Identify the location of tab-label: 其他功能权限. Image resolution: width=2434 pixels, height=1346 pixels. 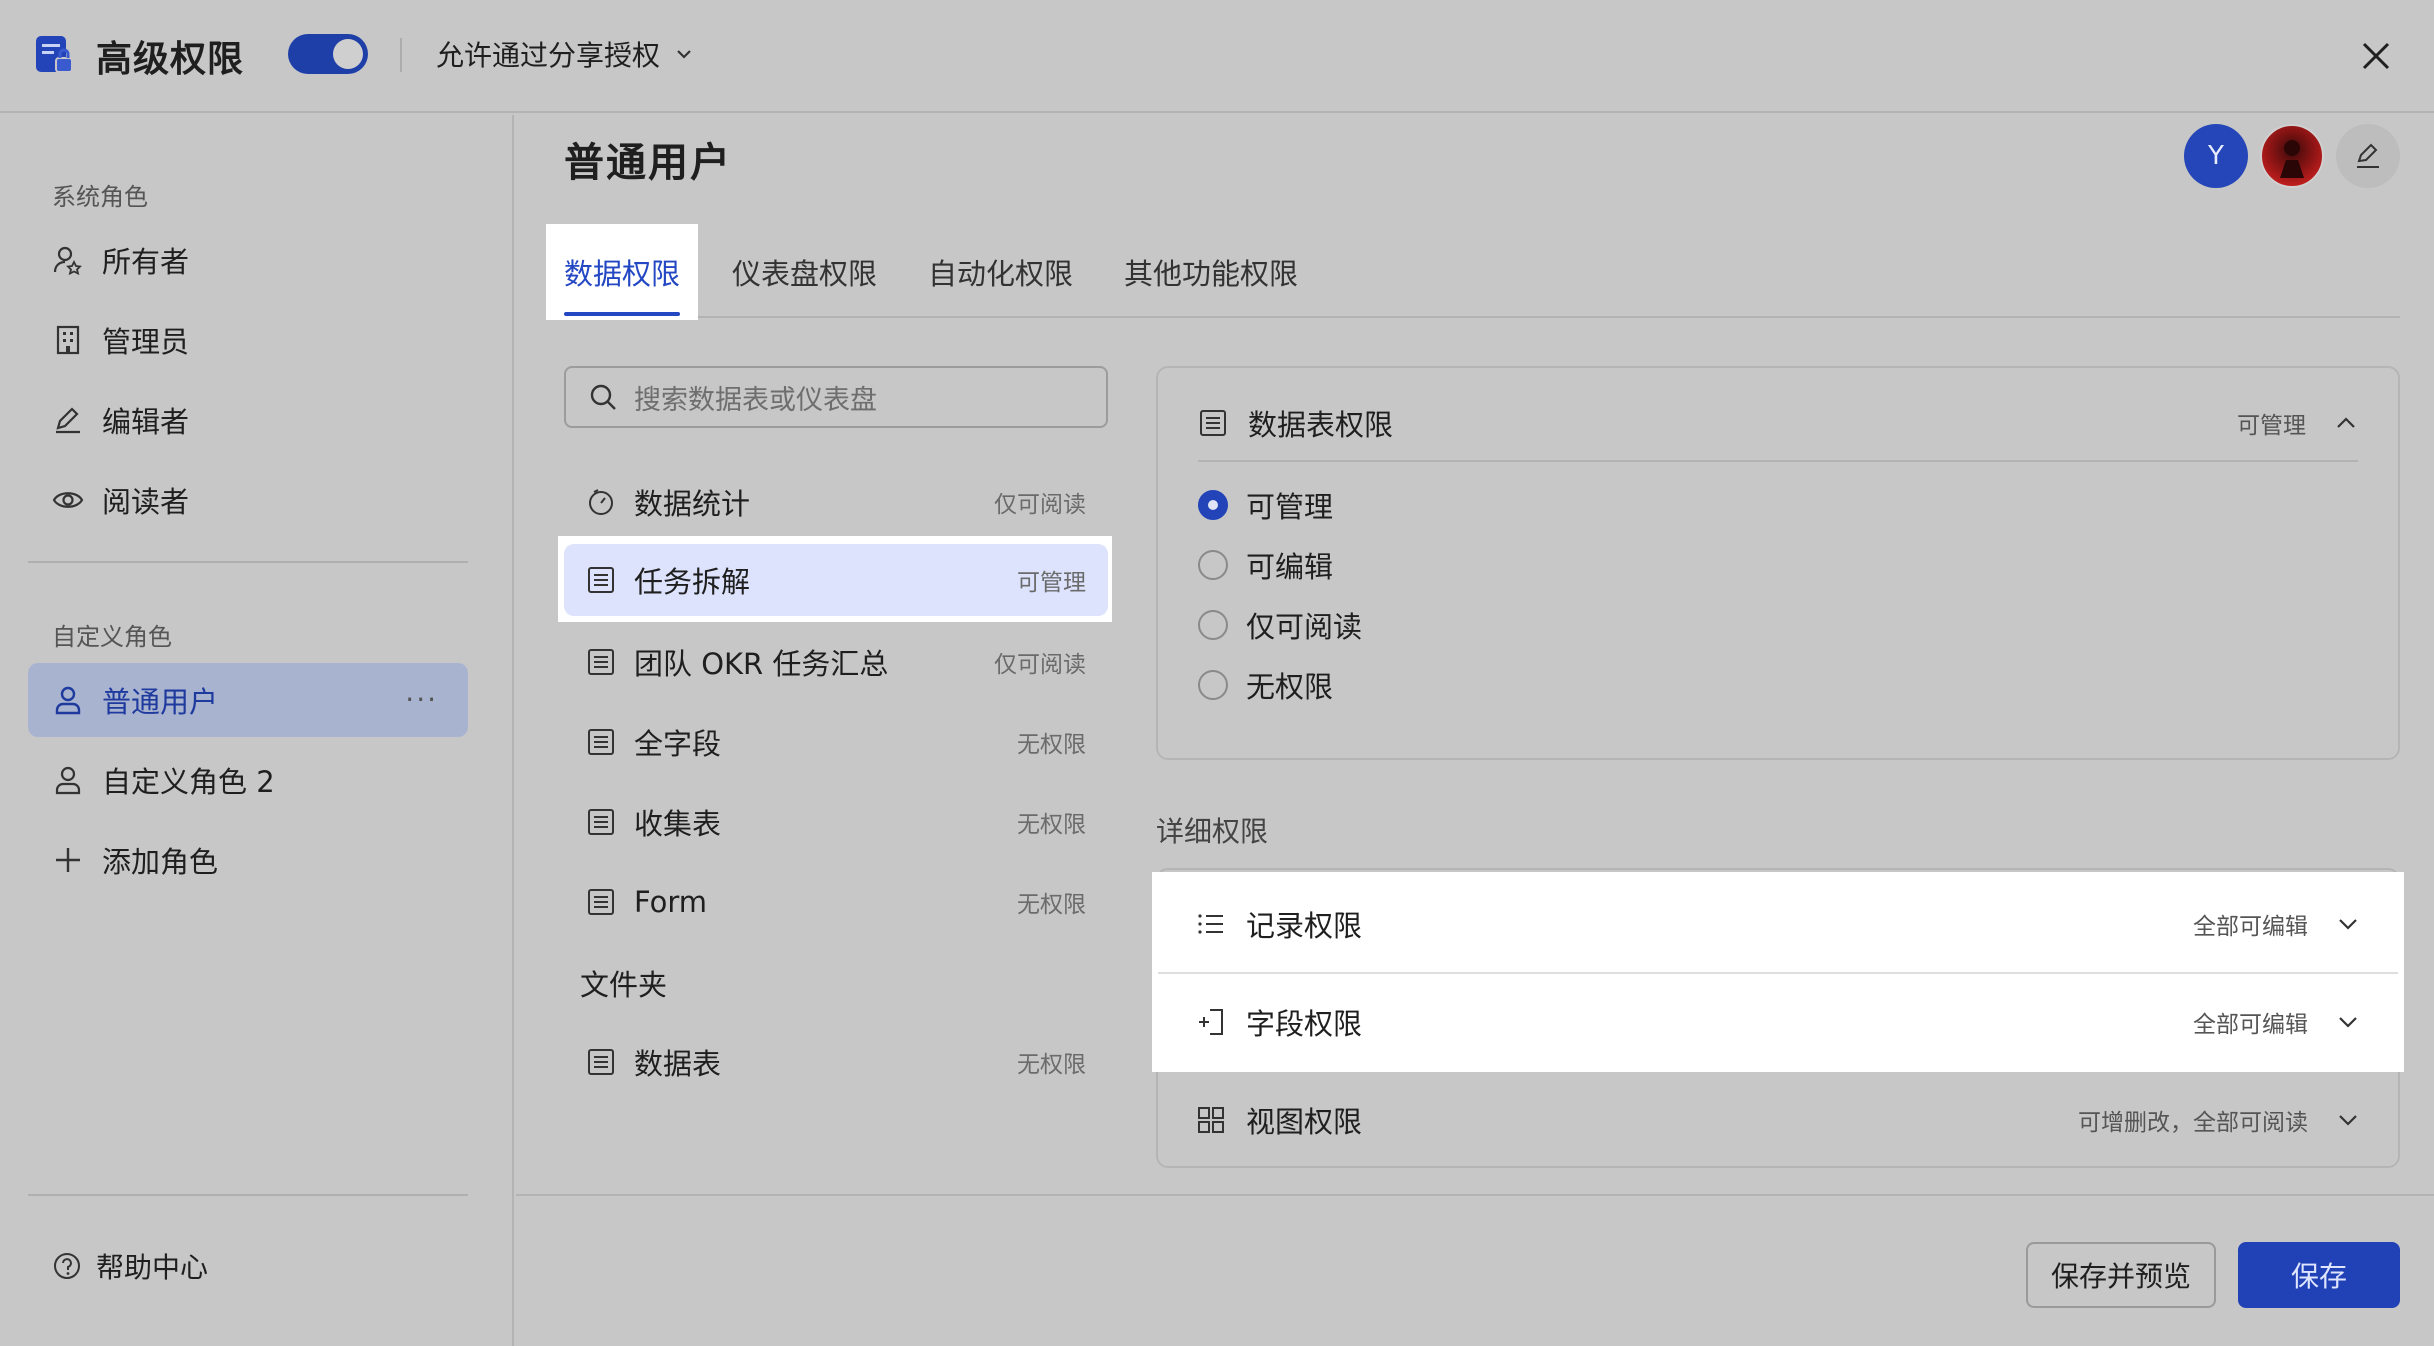
(1211, 274).